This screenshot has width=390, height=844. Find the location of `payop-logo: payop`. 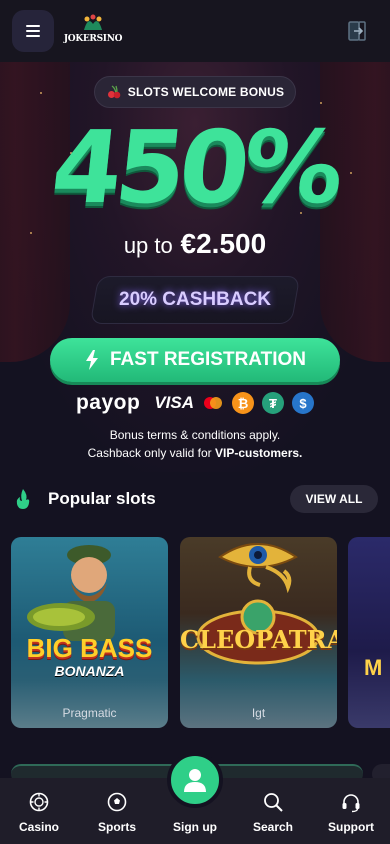

payop-logo: payop is located at coordinates (108, 402).